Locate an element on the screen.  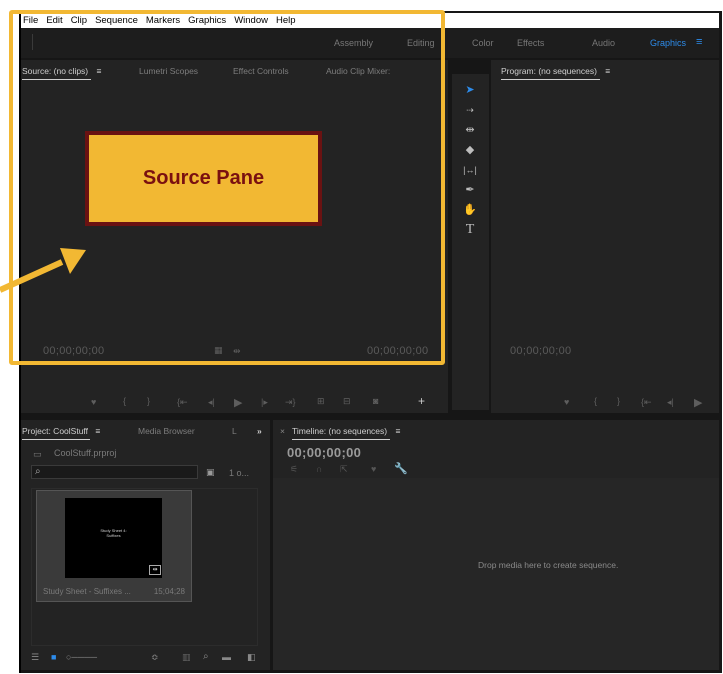
search-input: ⌕ is located at coordinates (114, 472).